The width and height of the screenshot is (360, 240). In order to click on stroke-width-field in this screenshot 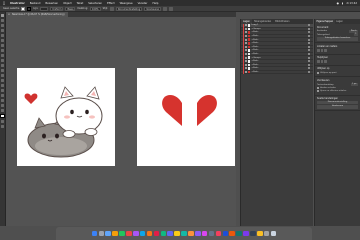, I will do `click(44, 8)`.